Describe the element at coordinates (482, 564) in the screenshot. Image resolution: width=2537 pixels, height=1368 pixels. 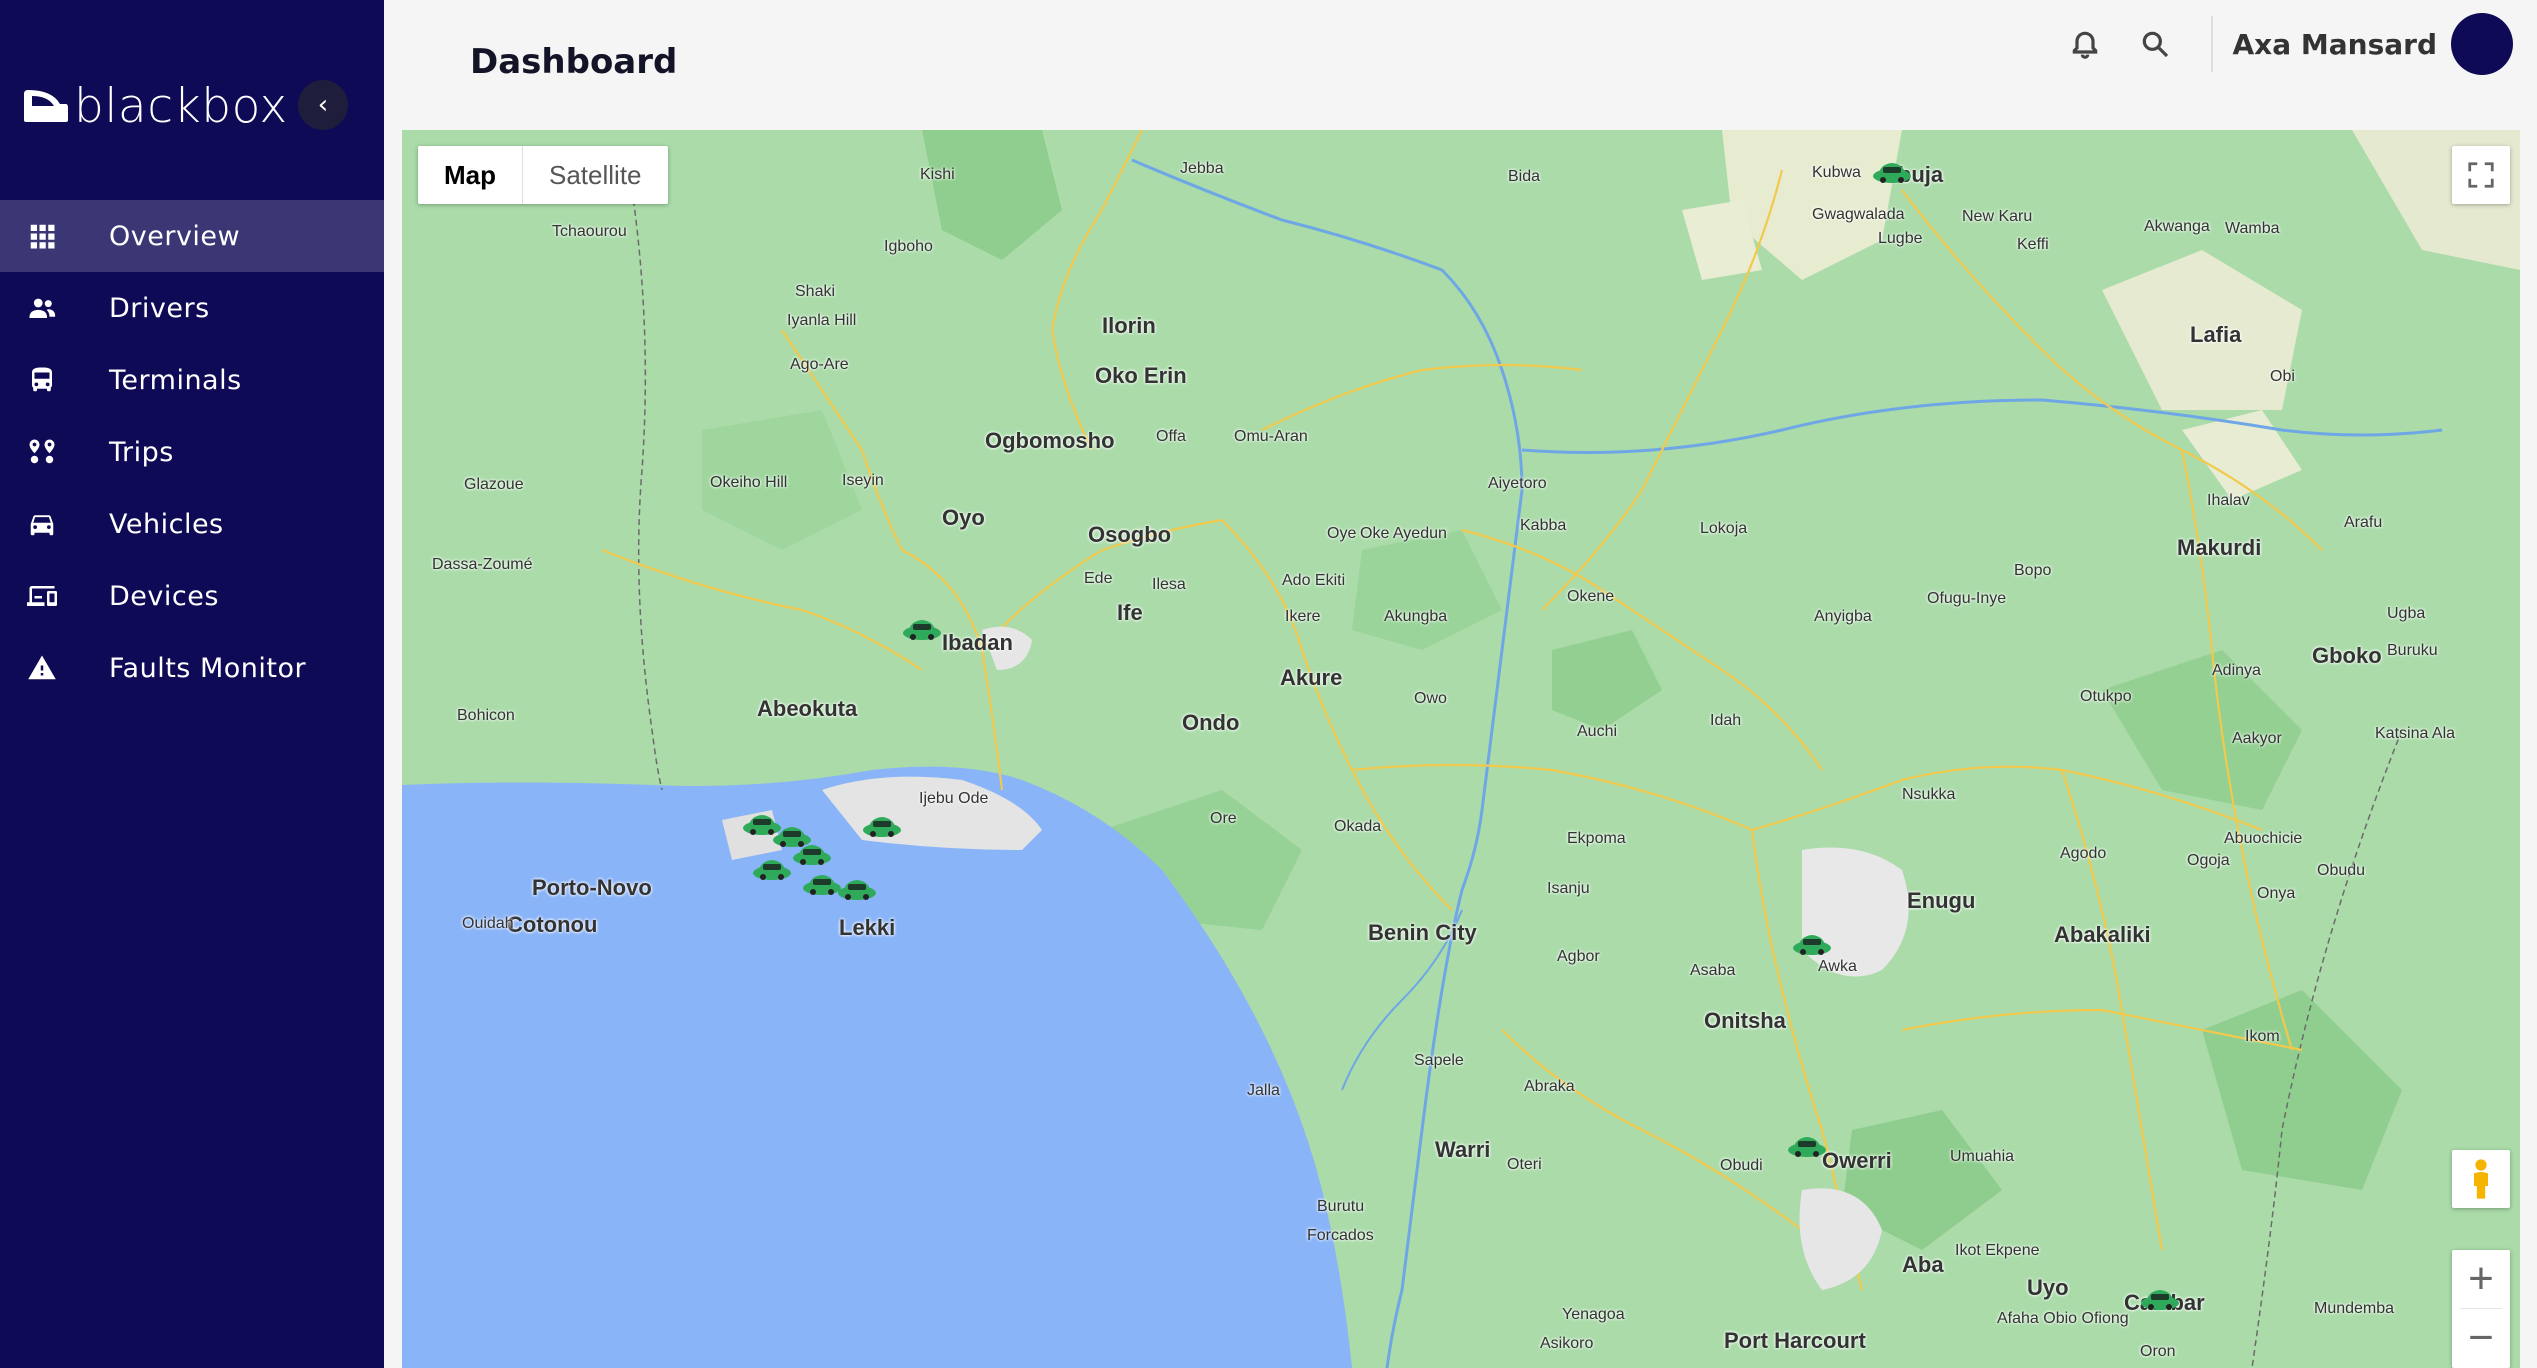
I see `place-label: Dassa-Zoumé` at that location.